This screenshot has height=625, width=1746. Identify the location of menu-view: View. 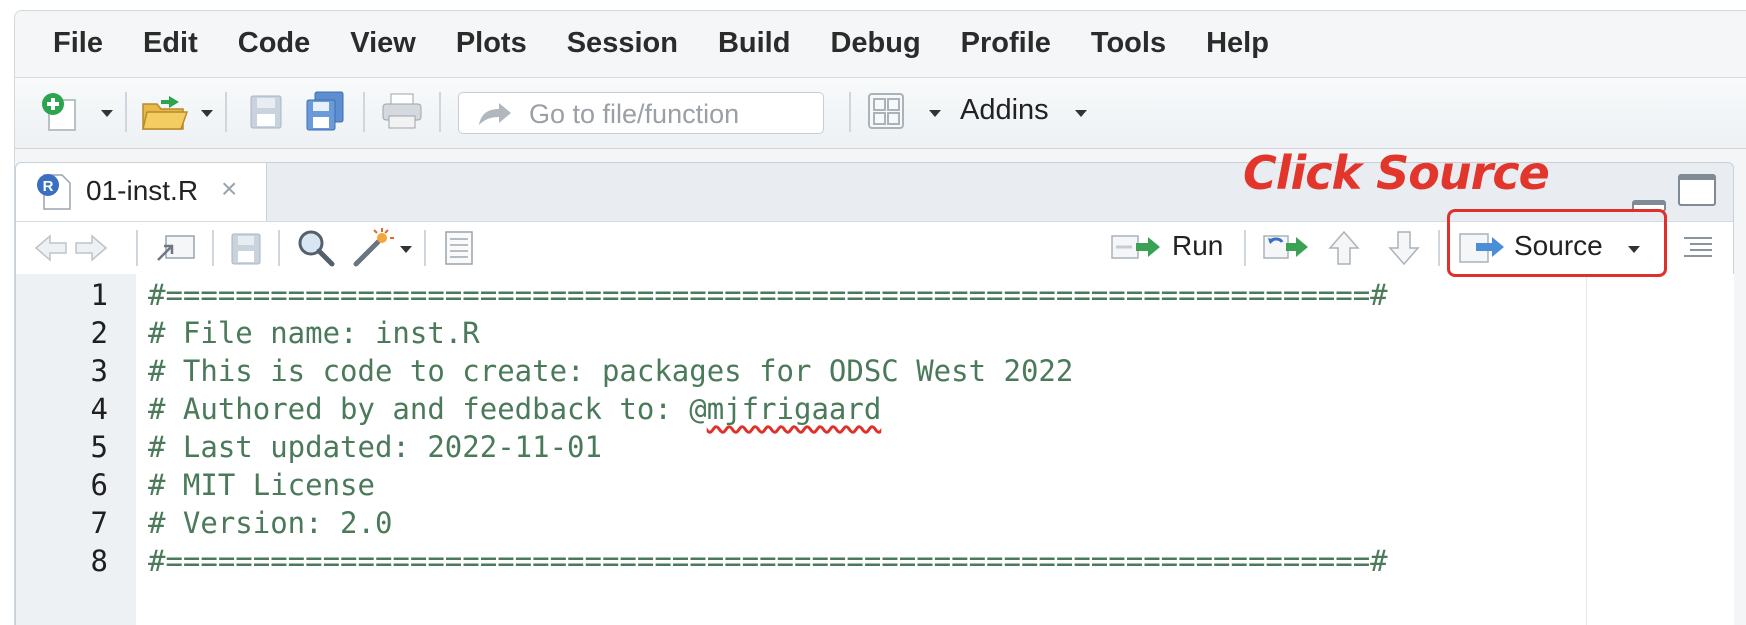
(383, 43).